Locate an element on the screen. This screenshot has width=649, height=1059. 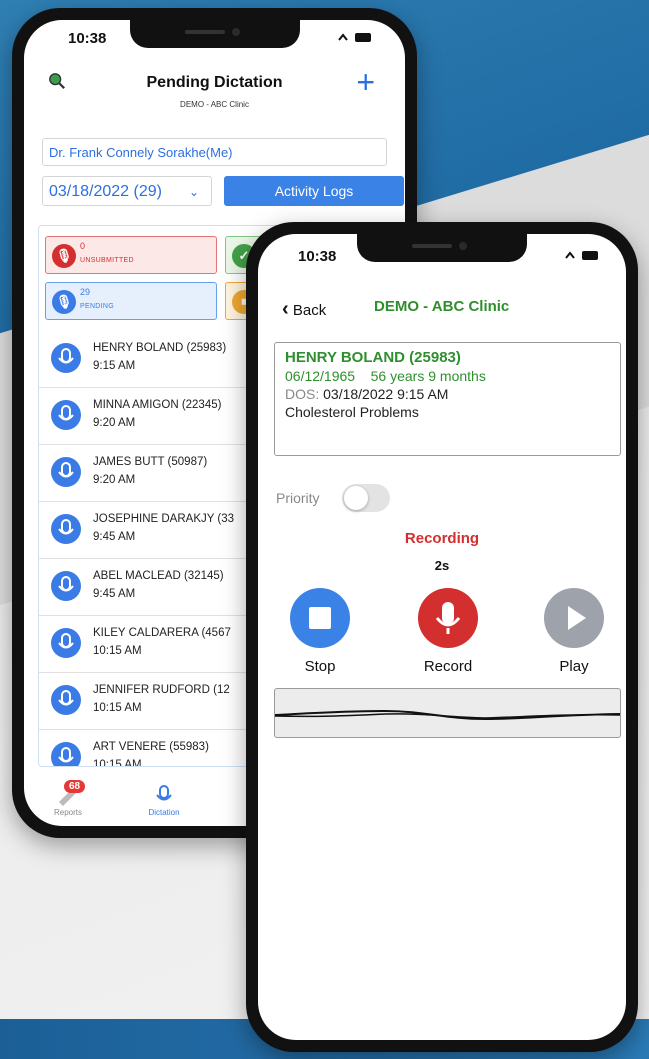
dictation-icon is located at coordinates (164, 793).